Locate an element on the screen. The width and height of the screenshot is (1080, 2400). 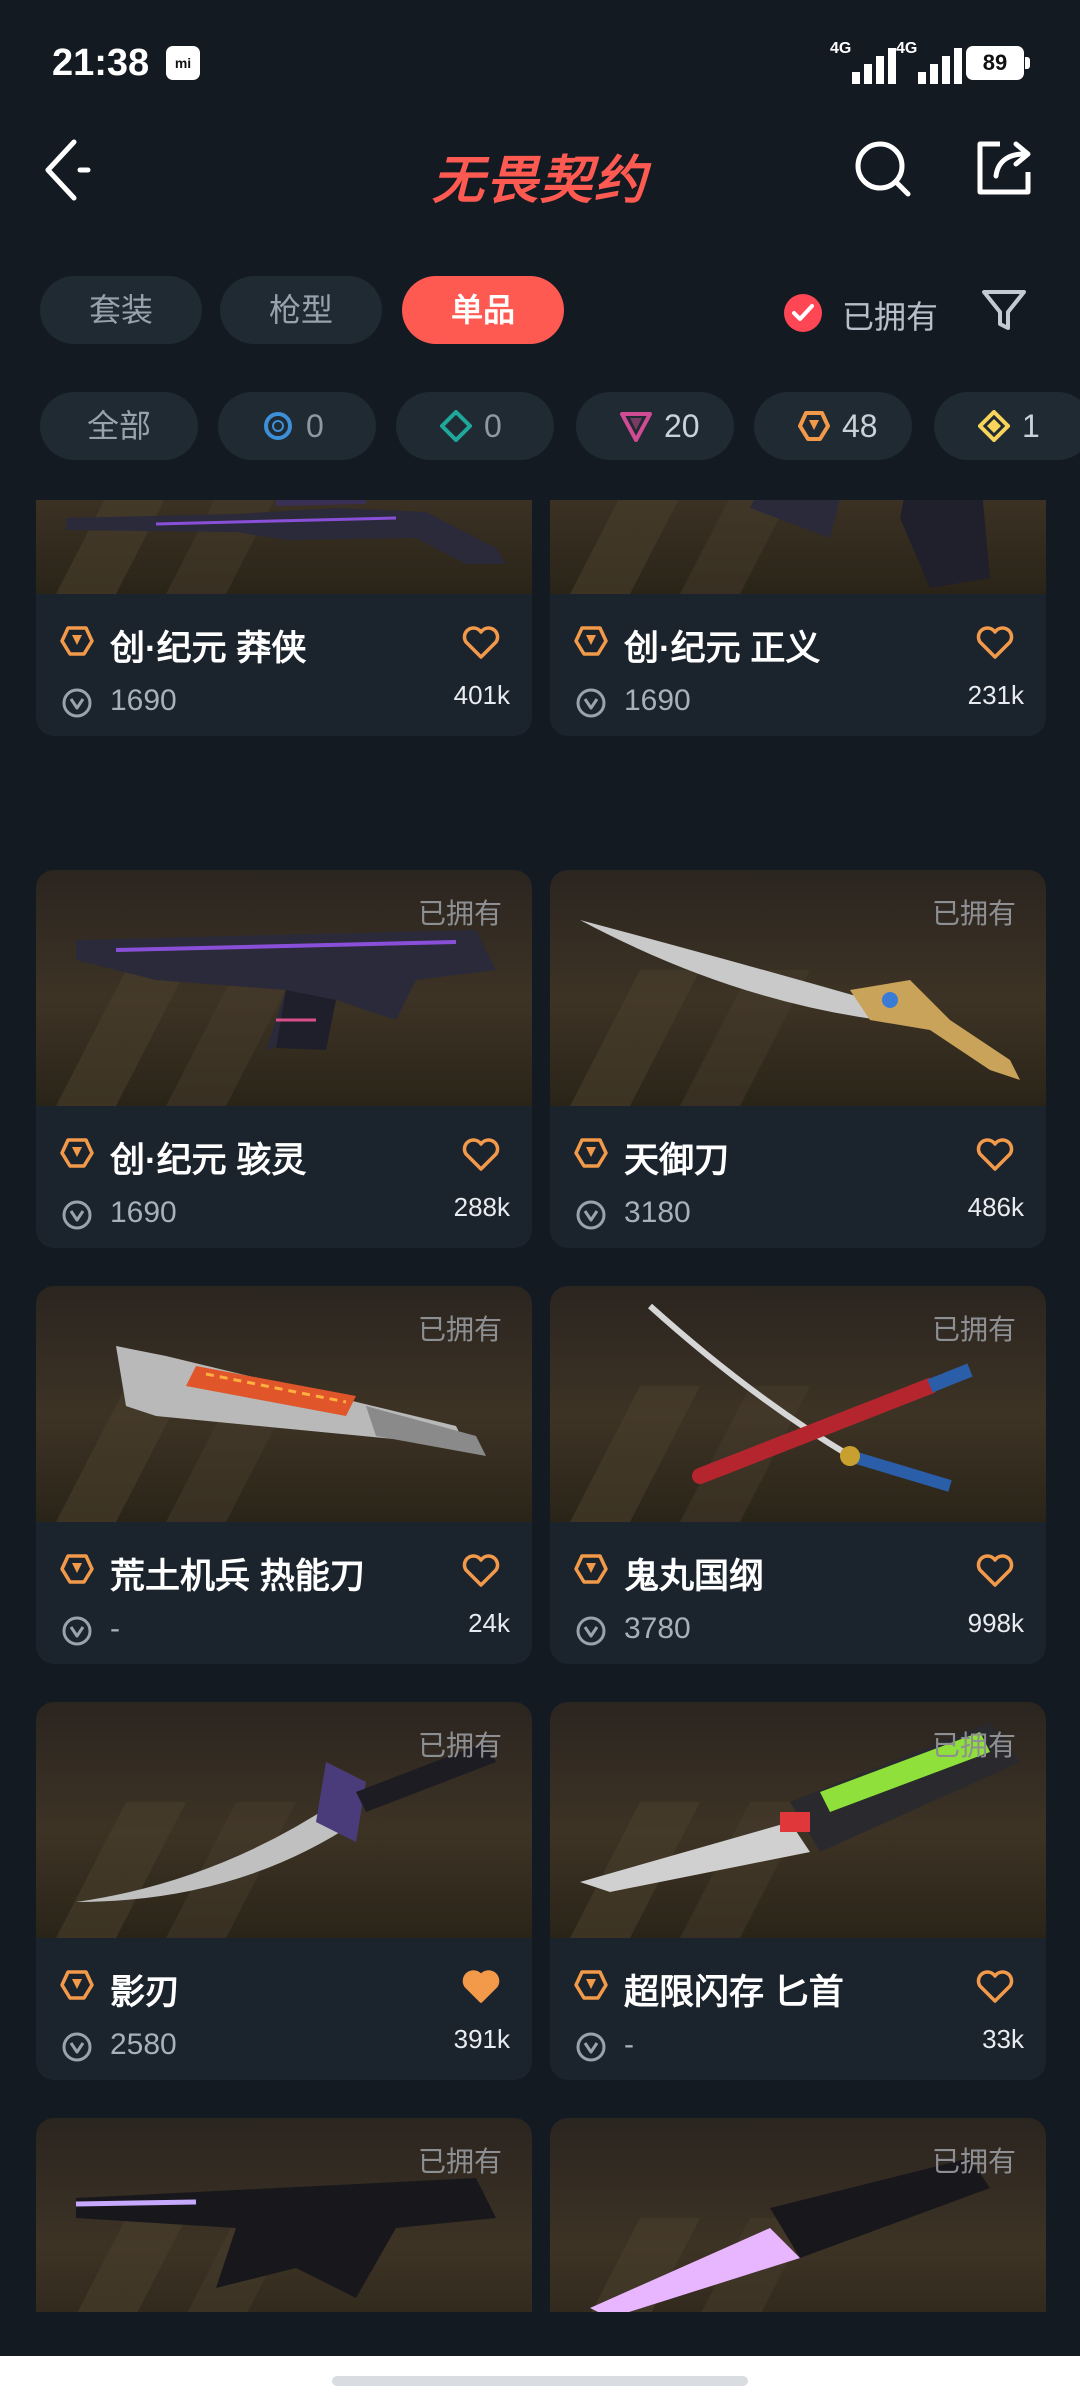
premium-tier-icon is located at coordinates (636, 427).